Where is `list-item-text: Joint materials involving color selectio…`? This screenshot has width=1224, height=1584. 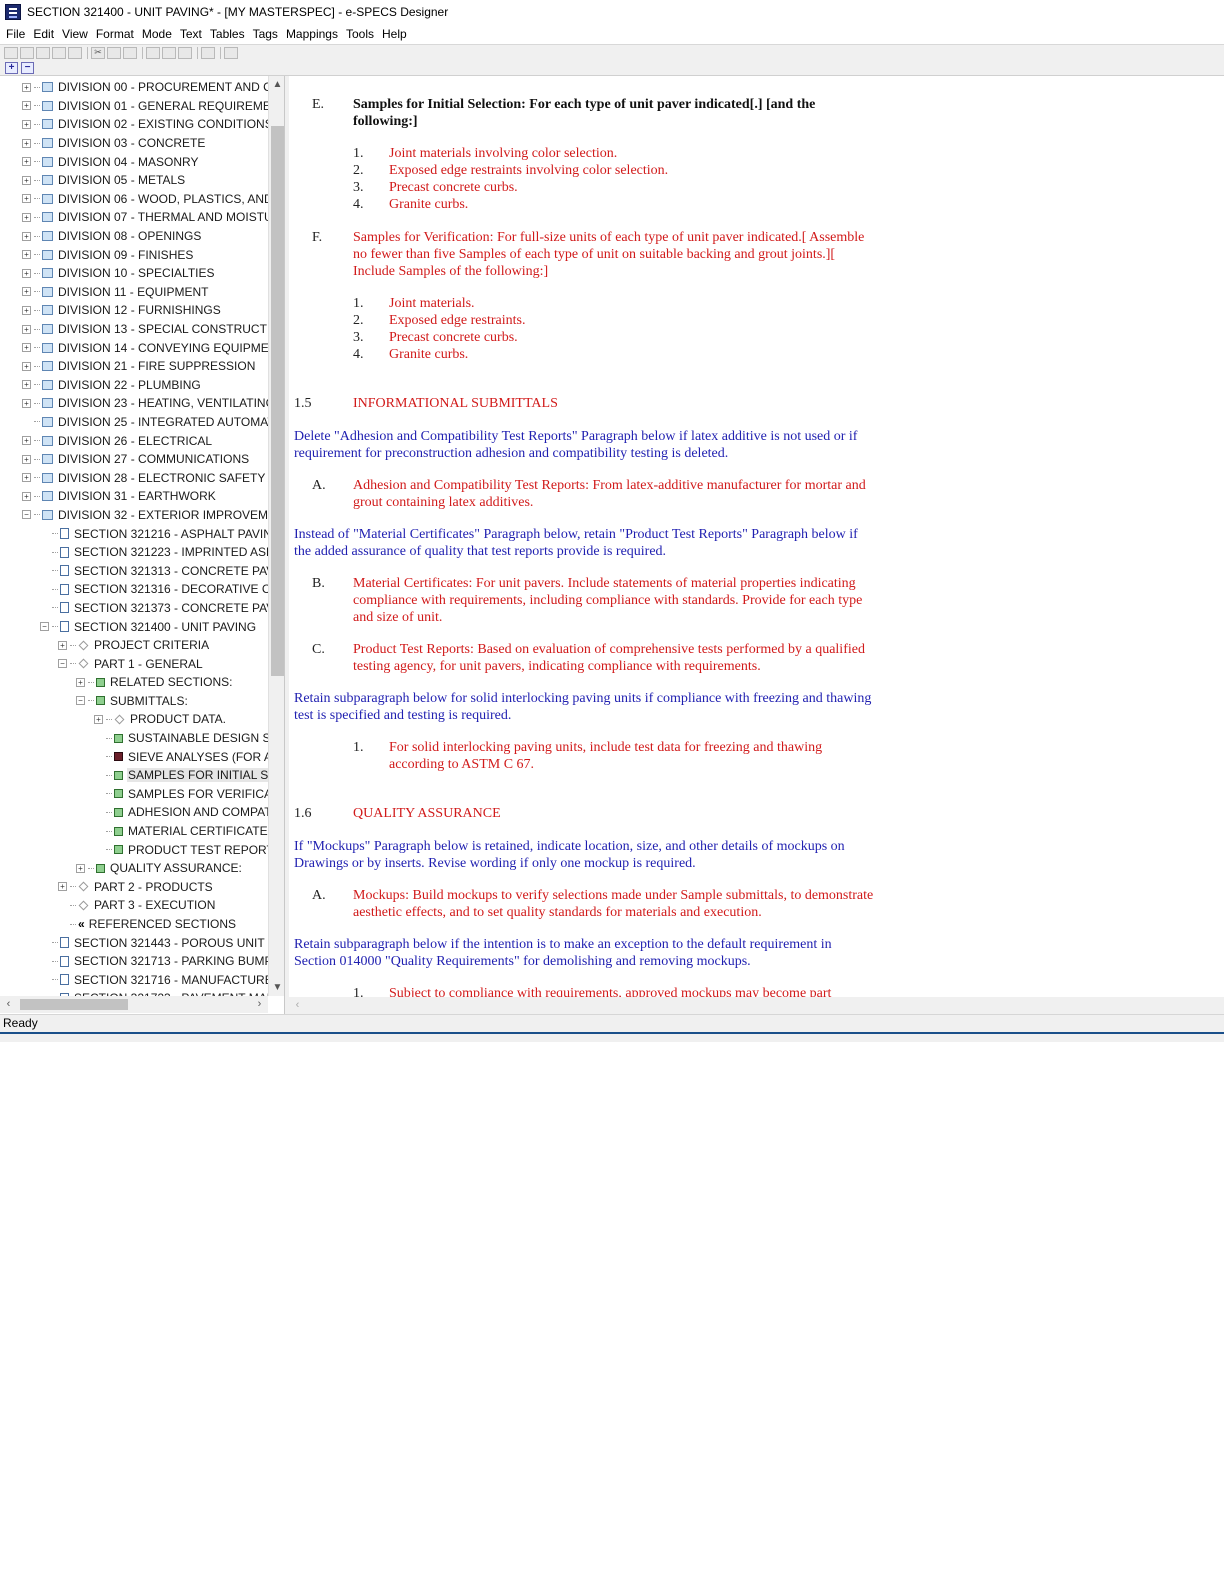 list-item-text: Joint materials involving color selectio… is located at coordinates (503, 153).